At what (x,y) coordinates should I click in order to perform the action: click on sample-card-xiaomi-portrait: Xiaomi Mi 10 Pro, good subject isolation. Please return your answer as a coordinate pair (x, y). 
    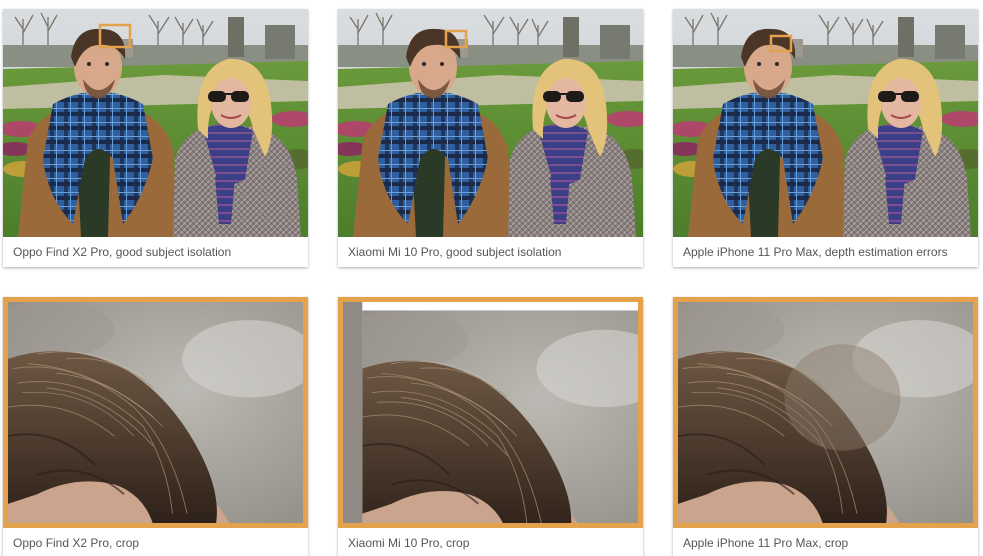
    Looking at the image, I should click on (490, 138).